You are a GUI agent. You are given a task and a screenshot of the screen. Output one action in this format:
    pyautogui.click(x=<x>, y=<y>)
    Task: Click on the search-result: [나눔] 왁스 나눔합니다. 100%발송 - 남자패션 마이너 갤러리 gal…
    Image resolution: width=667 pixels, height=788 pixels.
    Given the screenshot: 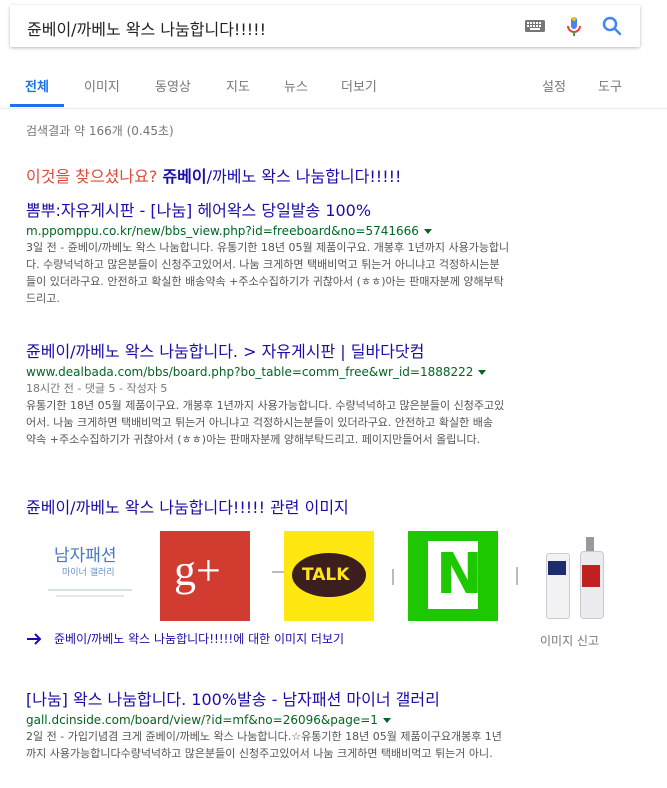 What is the action you would take?
    pyautogui.click(x=331, y=726)
    